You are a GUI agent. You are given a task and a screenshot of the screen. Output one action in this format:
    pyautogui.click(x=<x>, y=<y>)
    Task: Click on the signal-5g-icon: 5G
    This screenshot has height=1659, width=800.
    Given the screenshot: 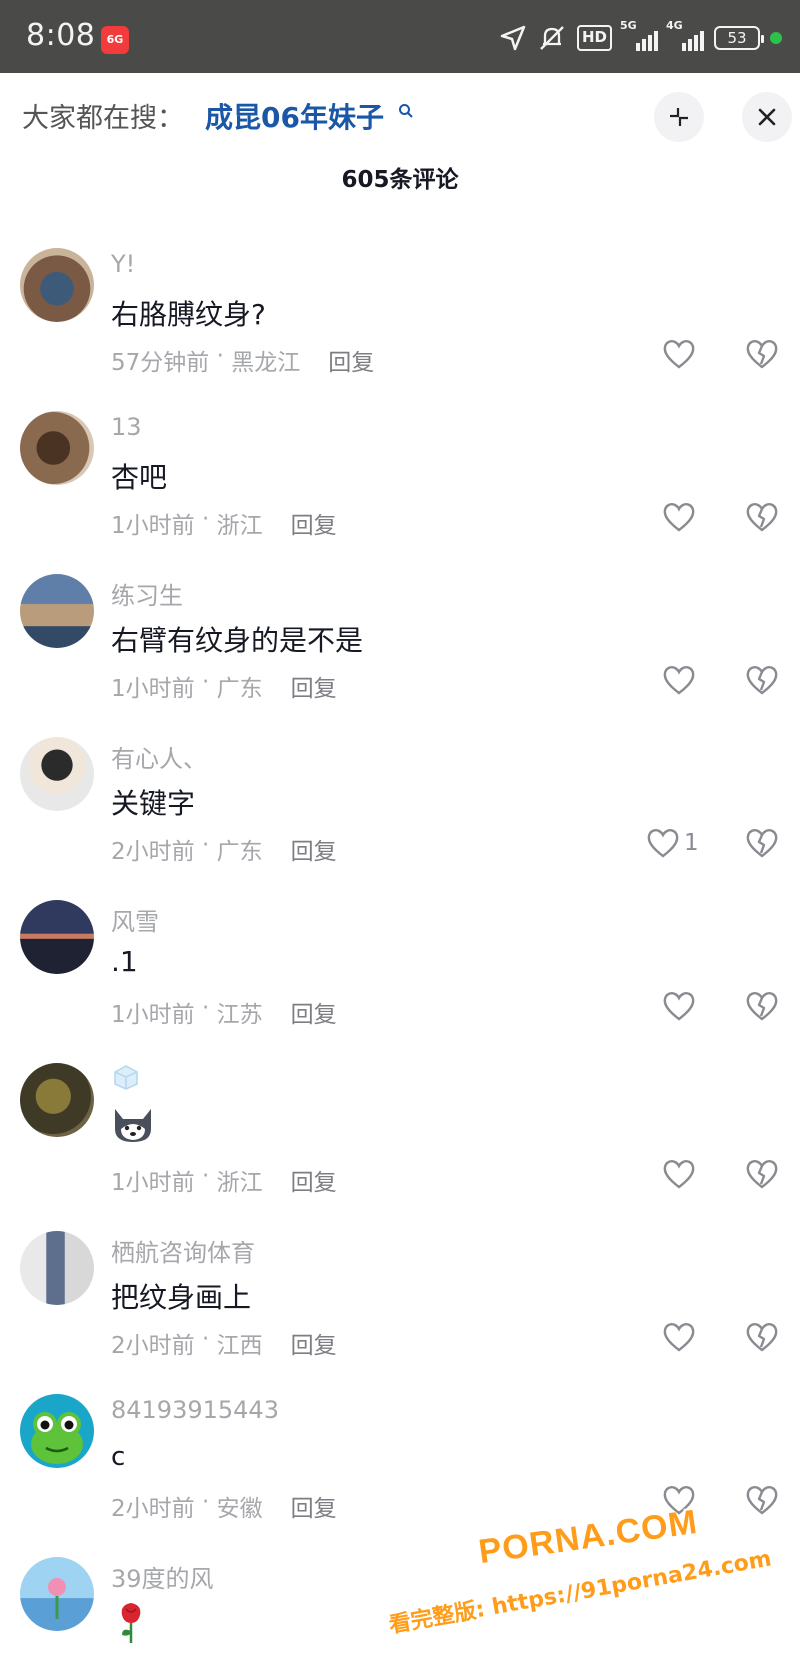 What is the action you would take?
    pyautogui.click(x=639, y=35)
    